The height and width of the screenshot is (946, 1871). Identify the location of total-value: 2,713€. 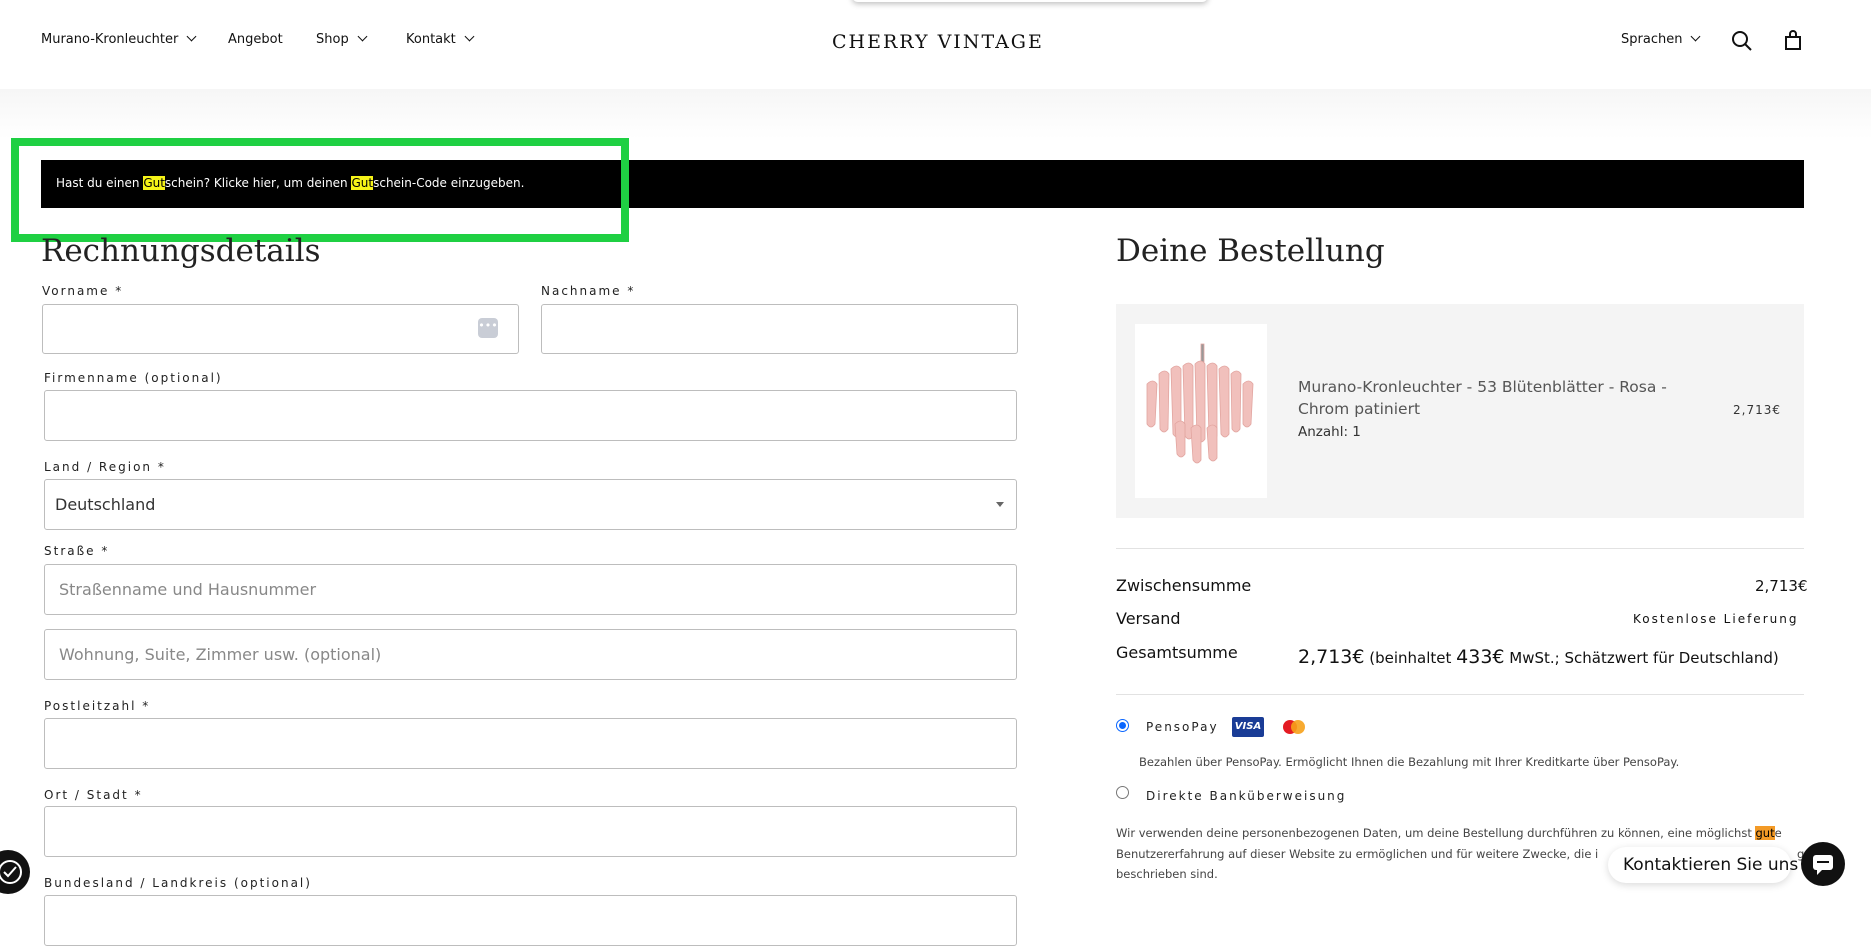
(1331, 657).